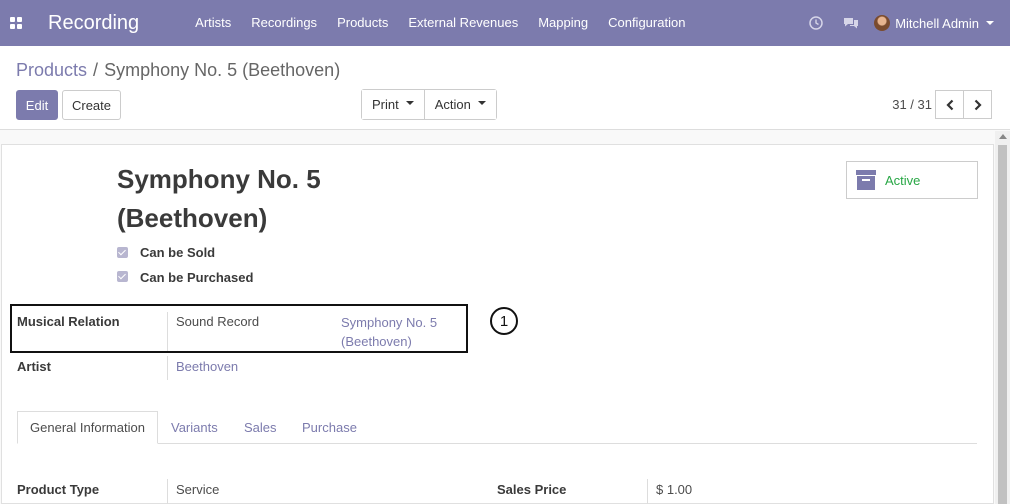  I want to click on sales-price-label: Sales Price, so click(532, 489).